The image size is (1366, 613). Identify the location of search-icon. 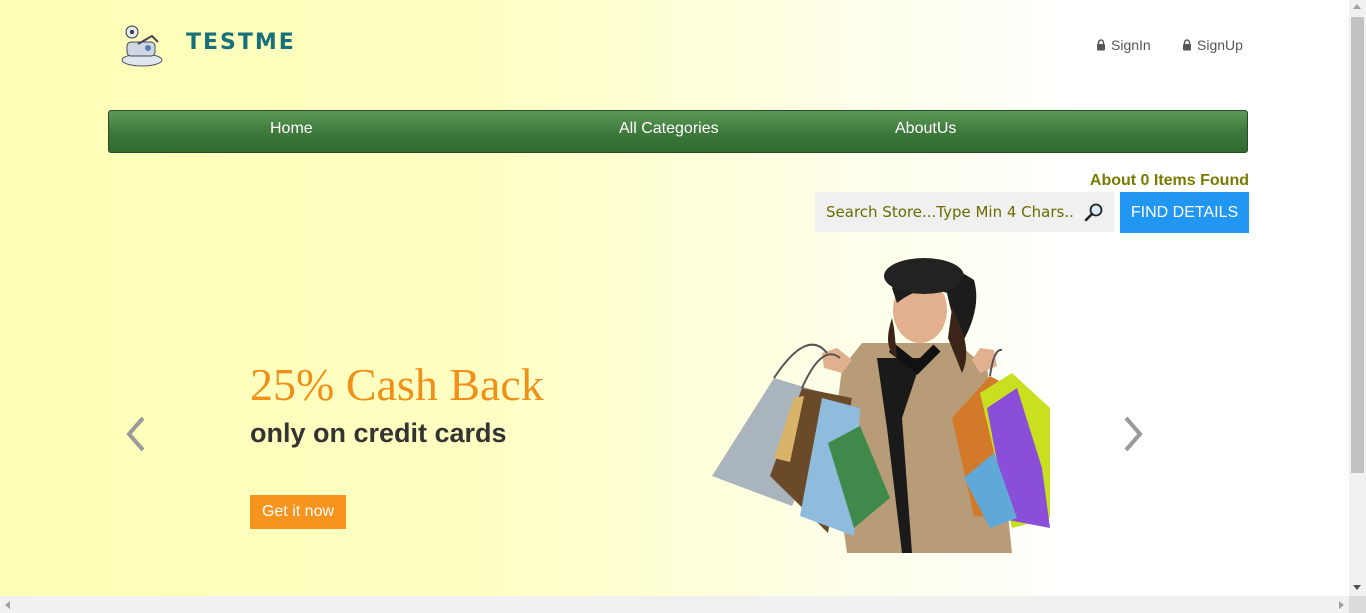
(1094, 212).